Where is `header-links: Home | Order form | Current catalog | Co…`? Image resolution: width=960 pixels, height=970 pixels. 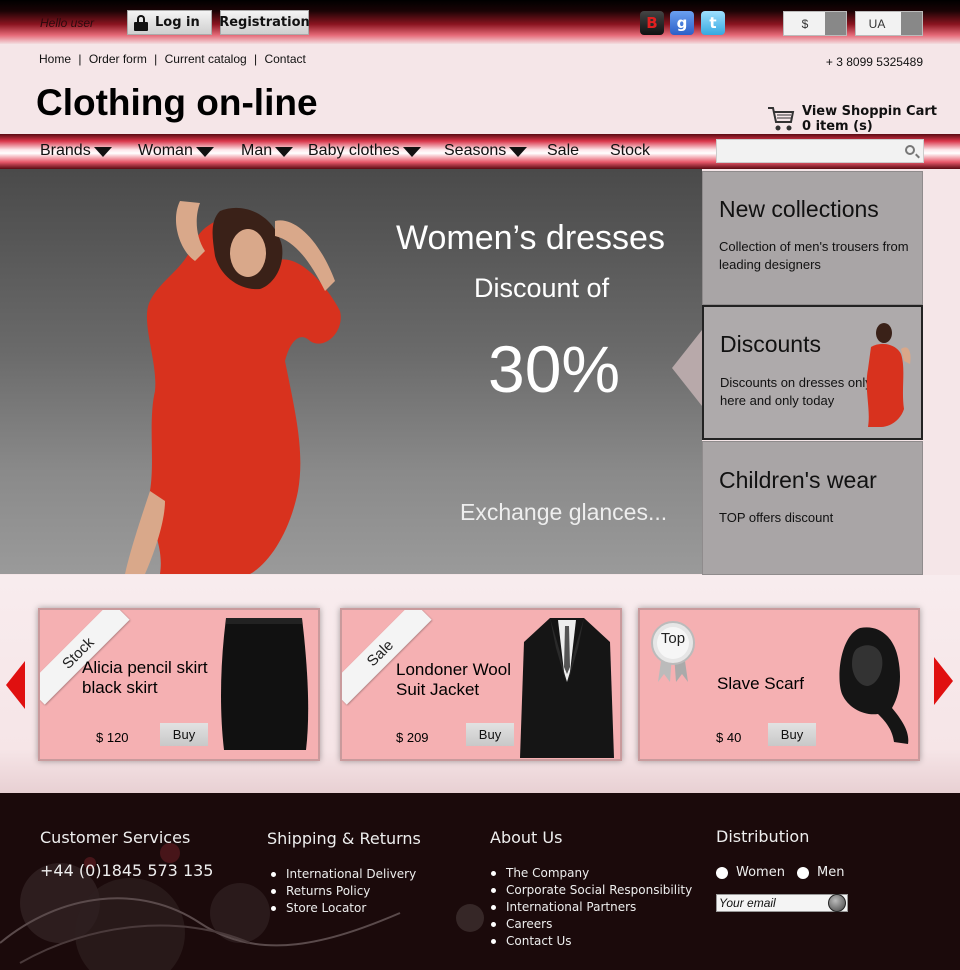 header-links: Home | Order form | Current catalog | Co… is located at coordinates (172, 59).